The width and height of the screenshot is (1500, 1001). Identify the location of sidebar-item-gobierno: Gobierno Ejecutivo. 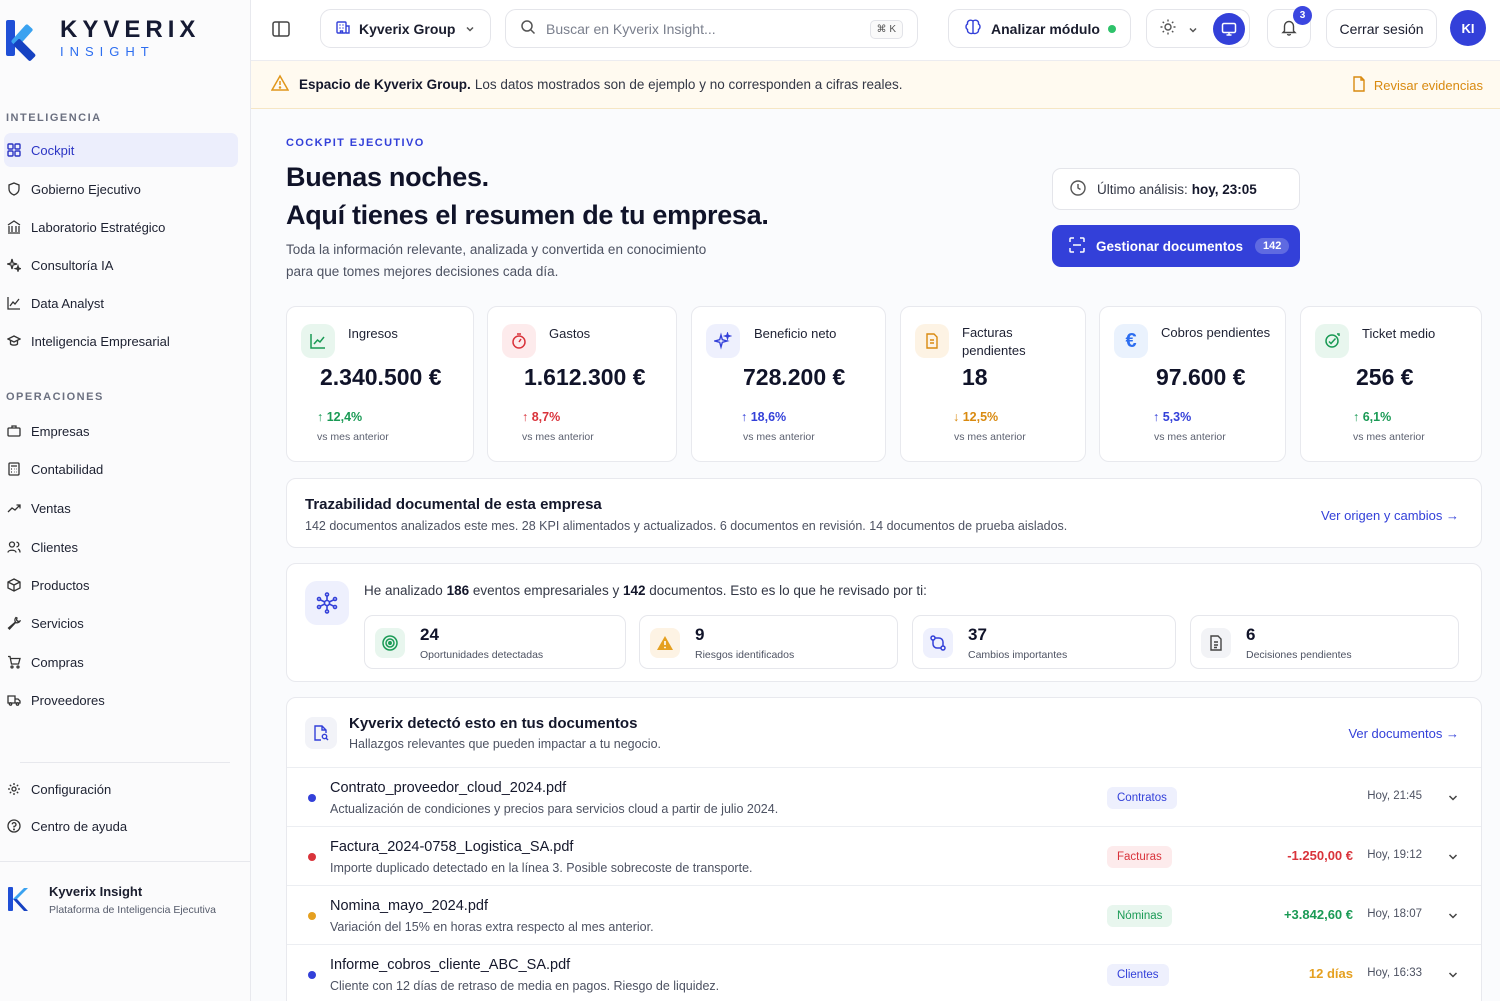
(121, 189).